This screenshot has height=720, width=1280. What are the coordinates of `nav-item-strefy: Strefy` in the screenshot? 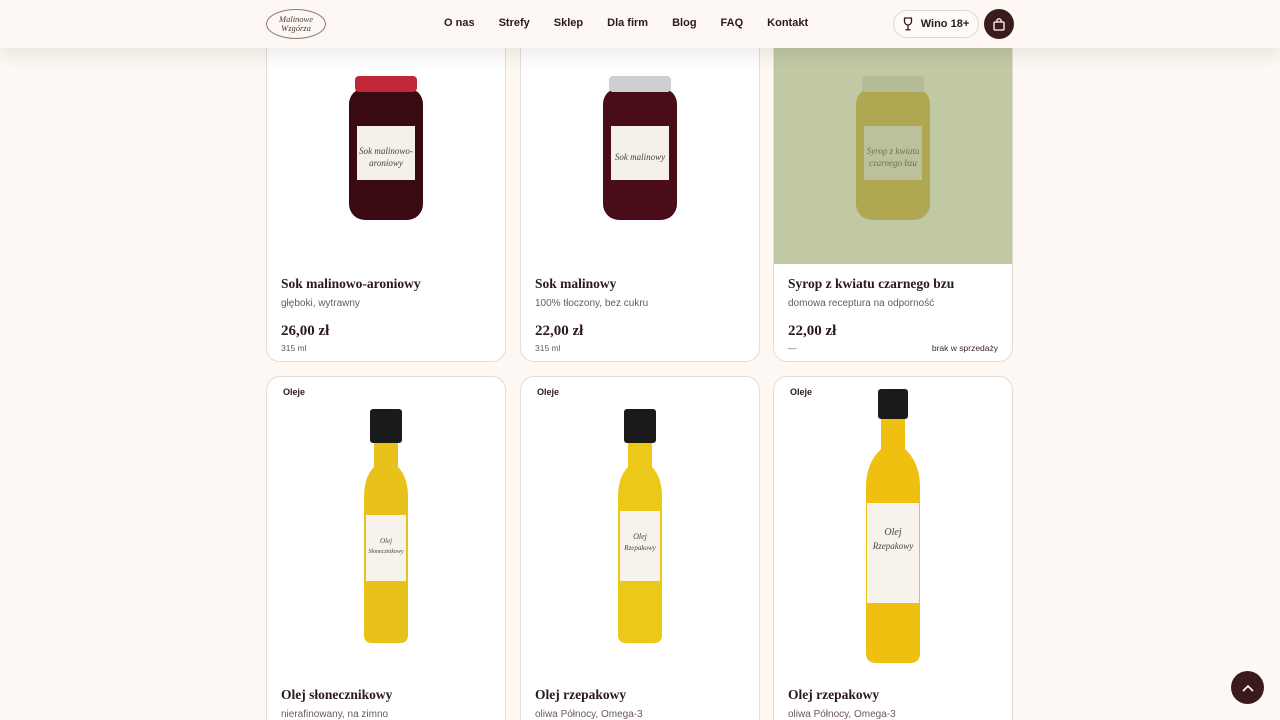 It's located at (514, 23).